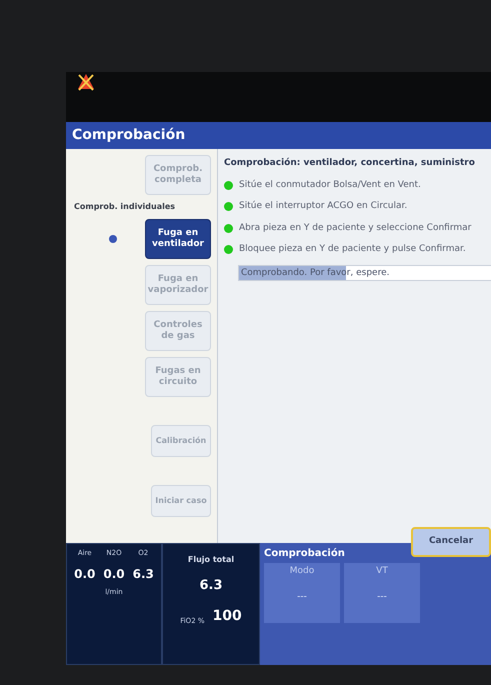  I want to click on window-title: Comprobación, so click(278, 135).